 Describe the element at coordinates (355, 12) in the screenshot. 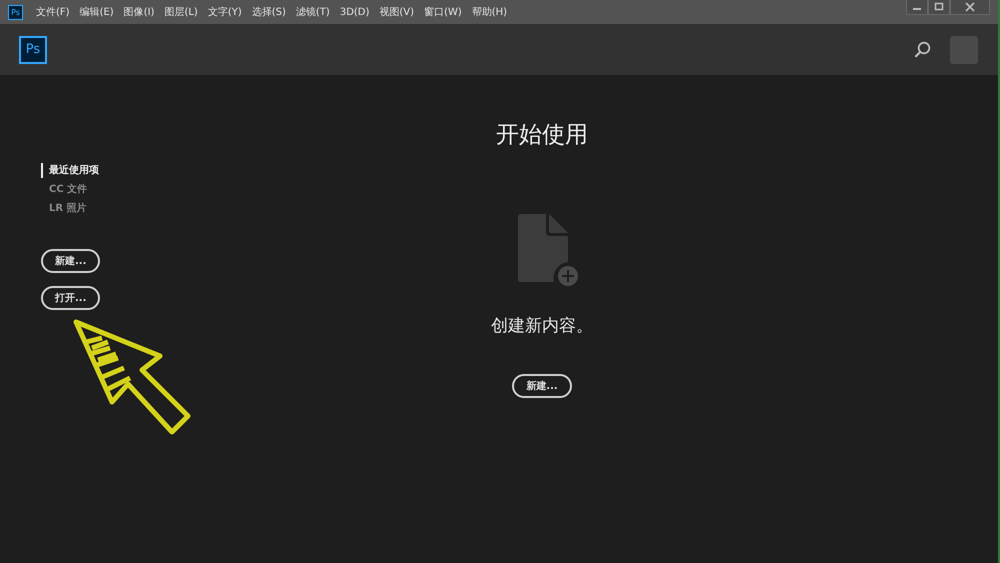

I see `menu-item: 3D(D)` at that location.